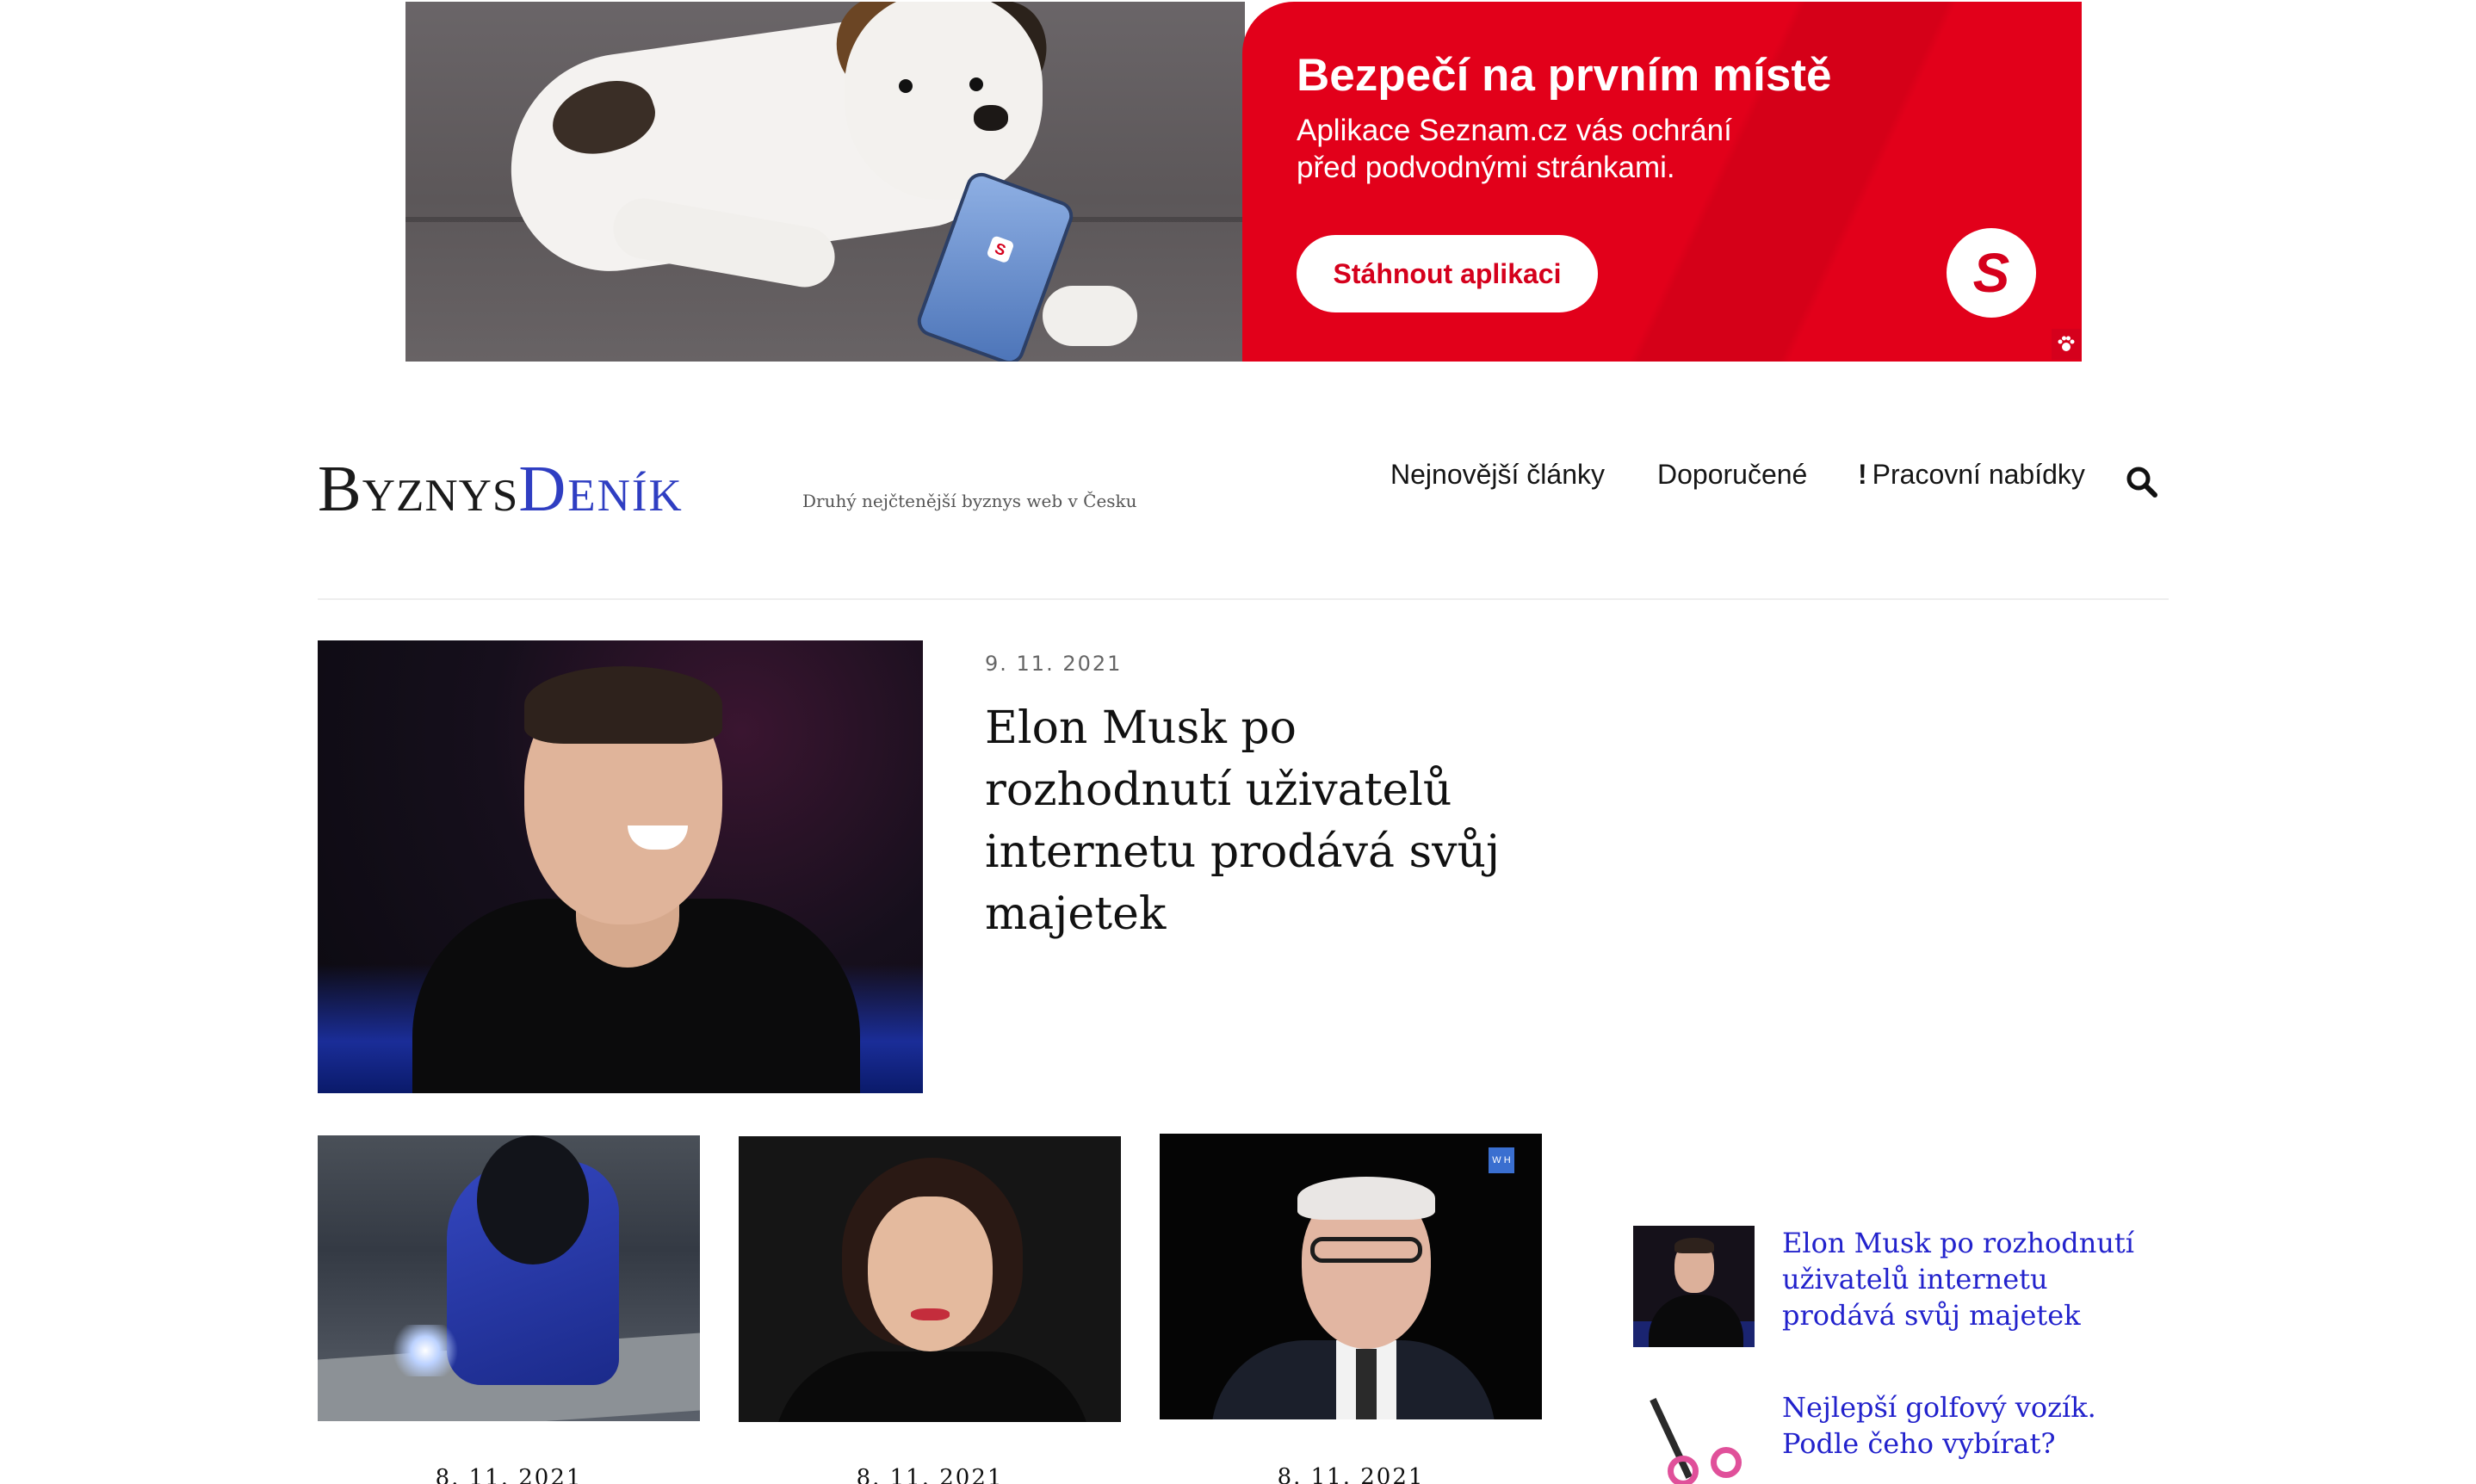 Image resolution: width=2476 pixels, height=1484 pixels. I want to click on ad-dog-nose, so click(991, 118).